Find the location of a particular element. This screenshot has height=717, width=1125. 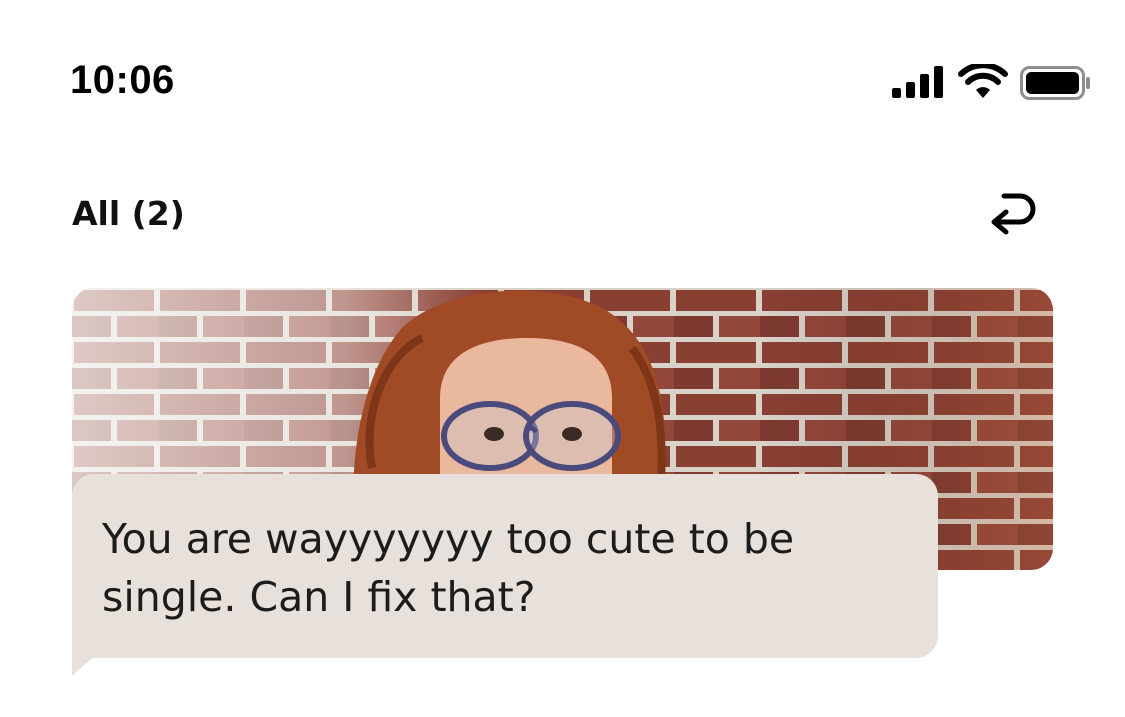

battery-icon is located at coordinates (1055, 83).